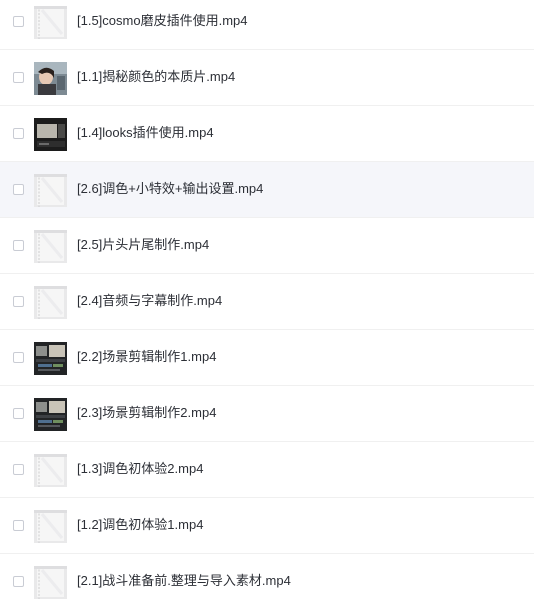  I want to click on file-name: [2.2]场景剪辑制作1.mp4, so click(146, 357).